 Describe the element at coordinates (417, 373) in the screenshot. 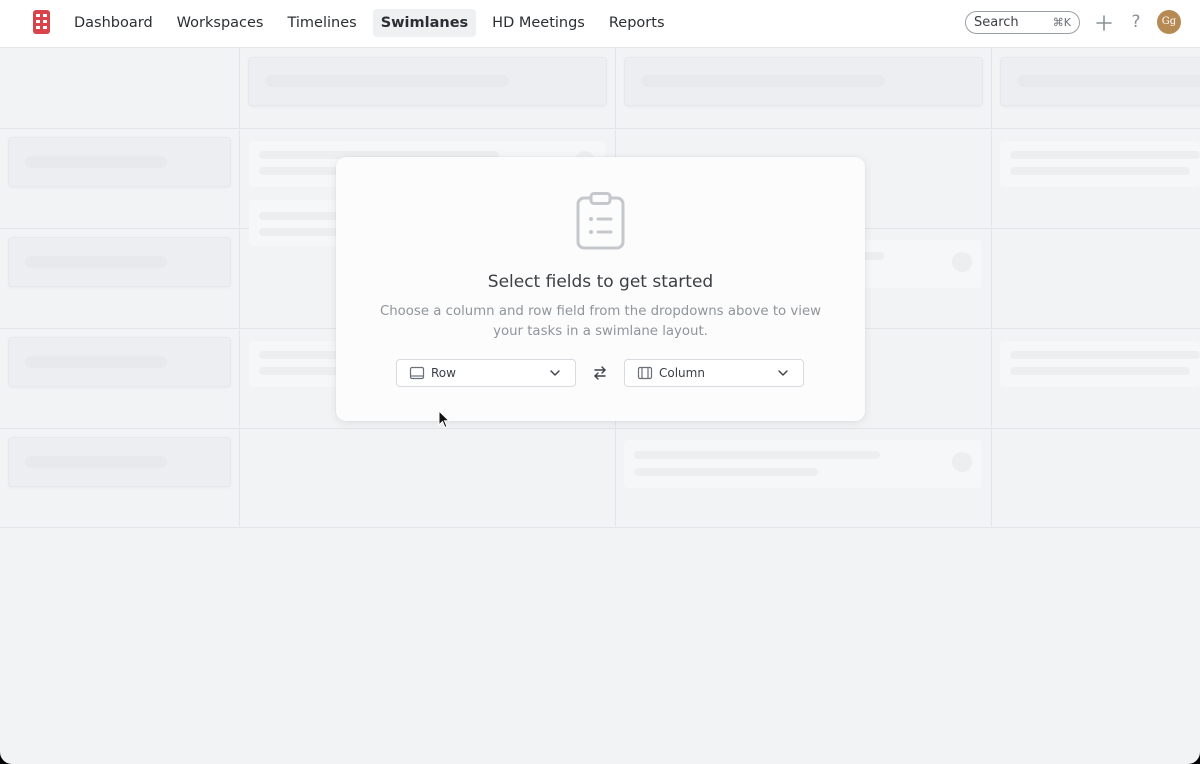

I see `row-layout-icon` at that location.